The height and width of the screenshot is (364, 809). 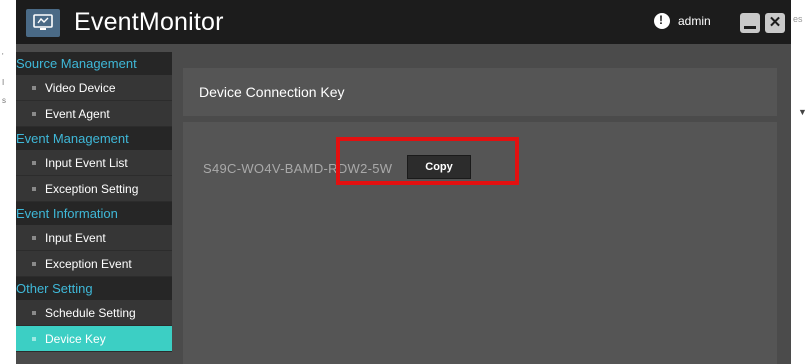 I want to click on sidebar-item-schedule-setting: Schedule Setting, so click(x=94, y=313).